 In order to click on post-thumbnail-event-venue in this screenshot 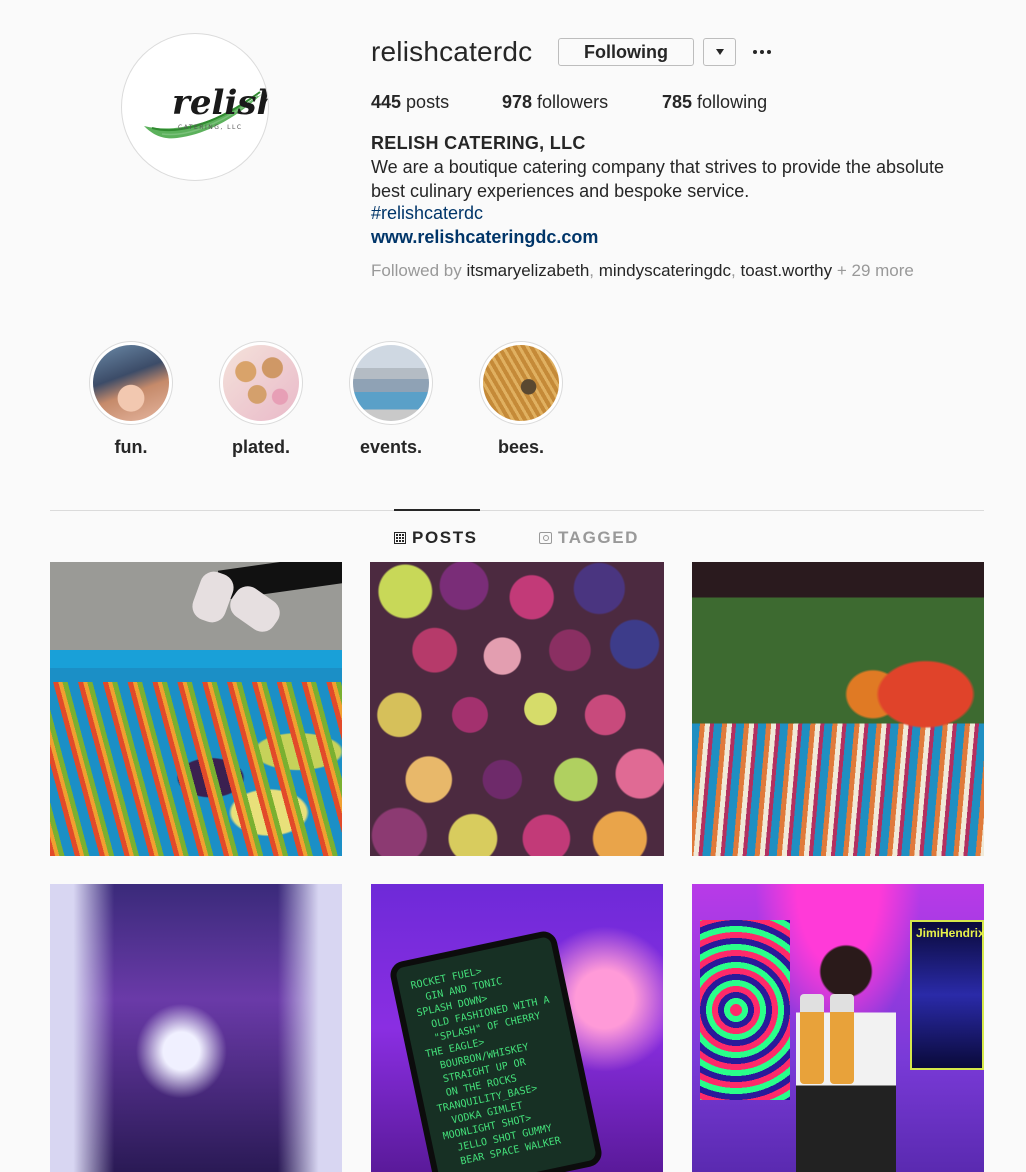, I will do `click(196, 1028)`.